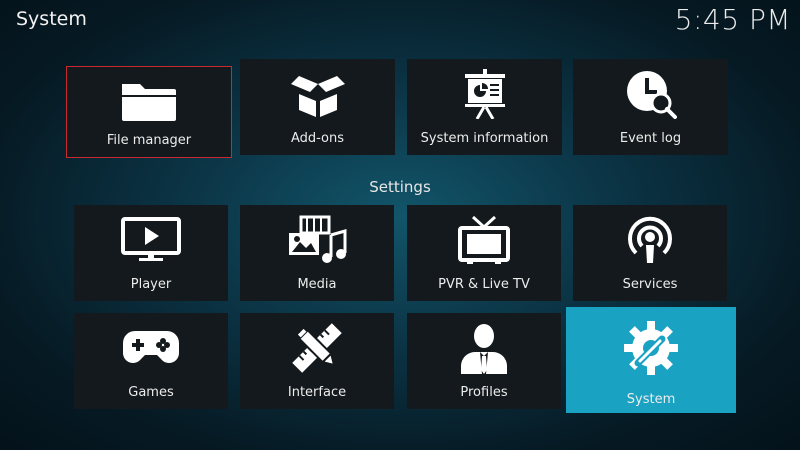 The image size is (800, 450). What do you see at coordinates (317, 94) in the screenshot?
I see `open-box-icon` at bounding box center [317, 94].